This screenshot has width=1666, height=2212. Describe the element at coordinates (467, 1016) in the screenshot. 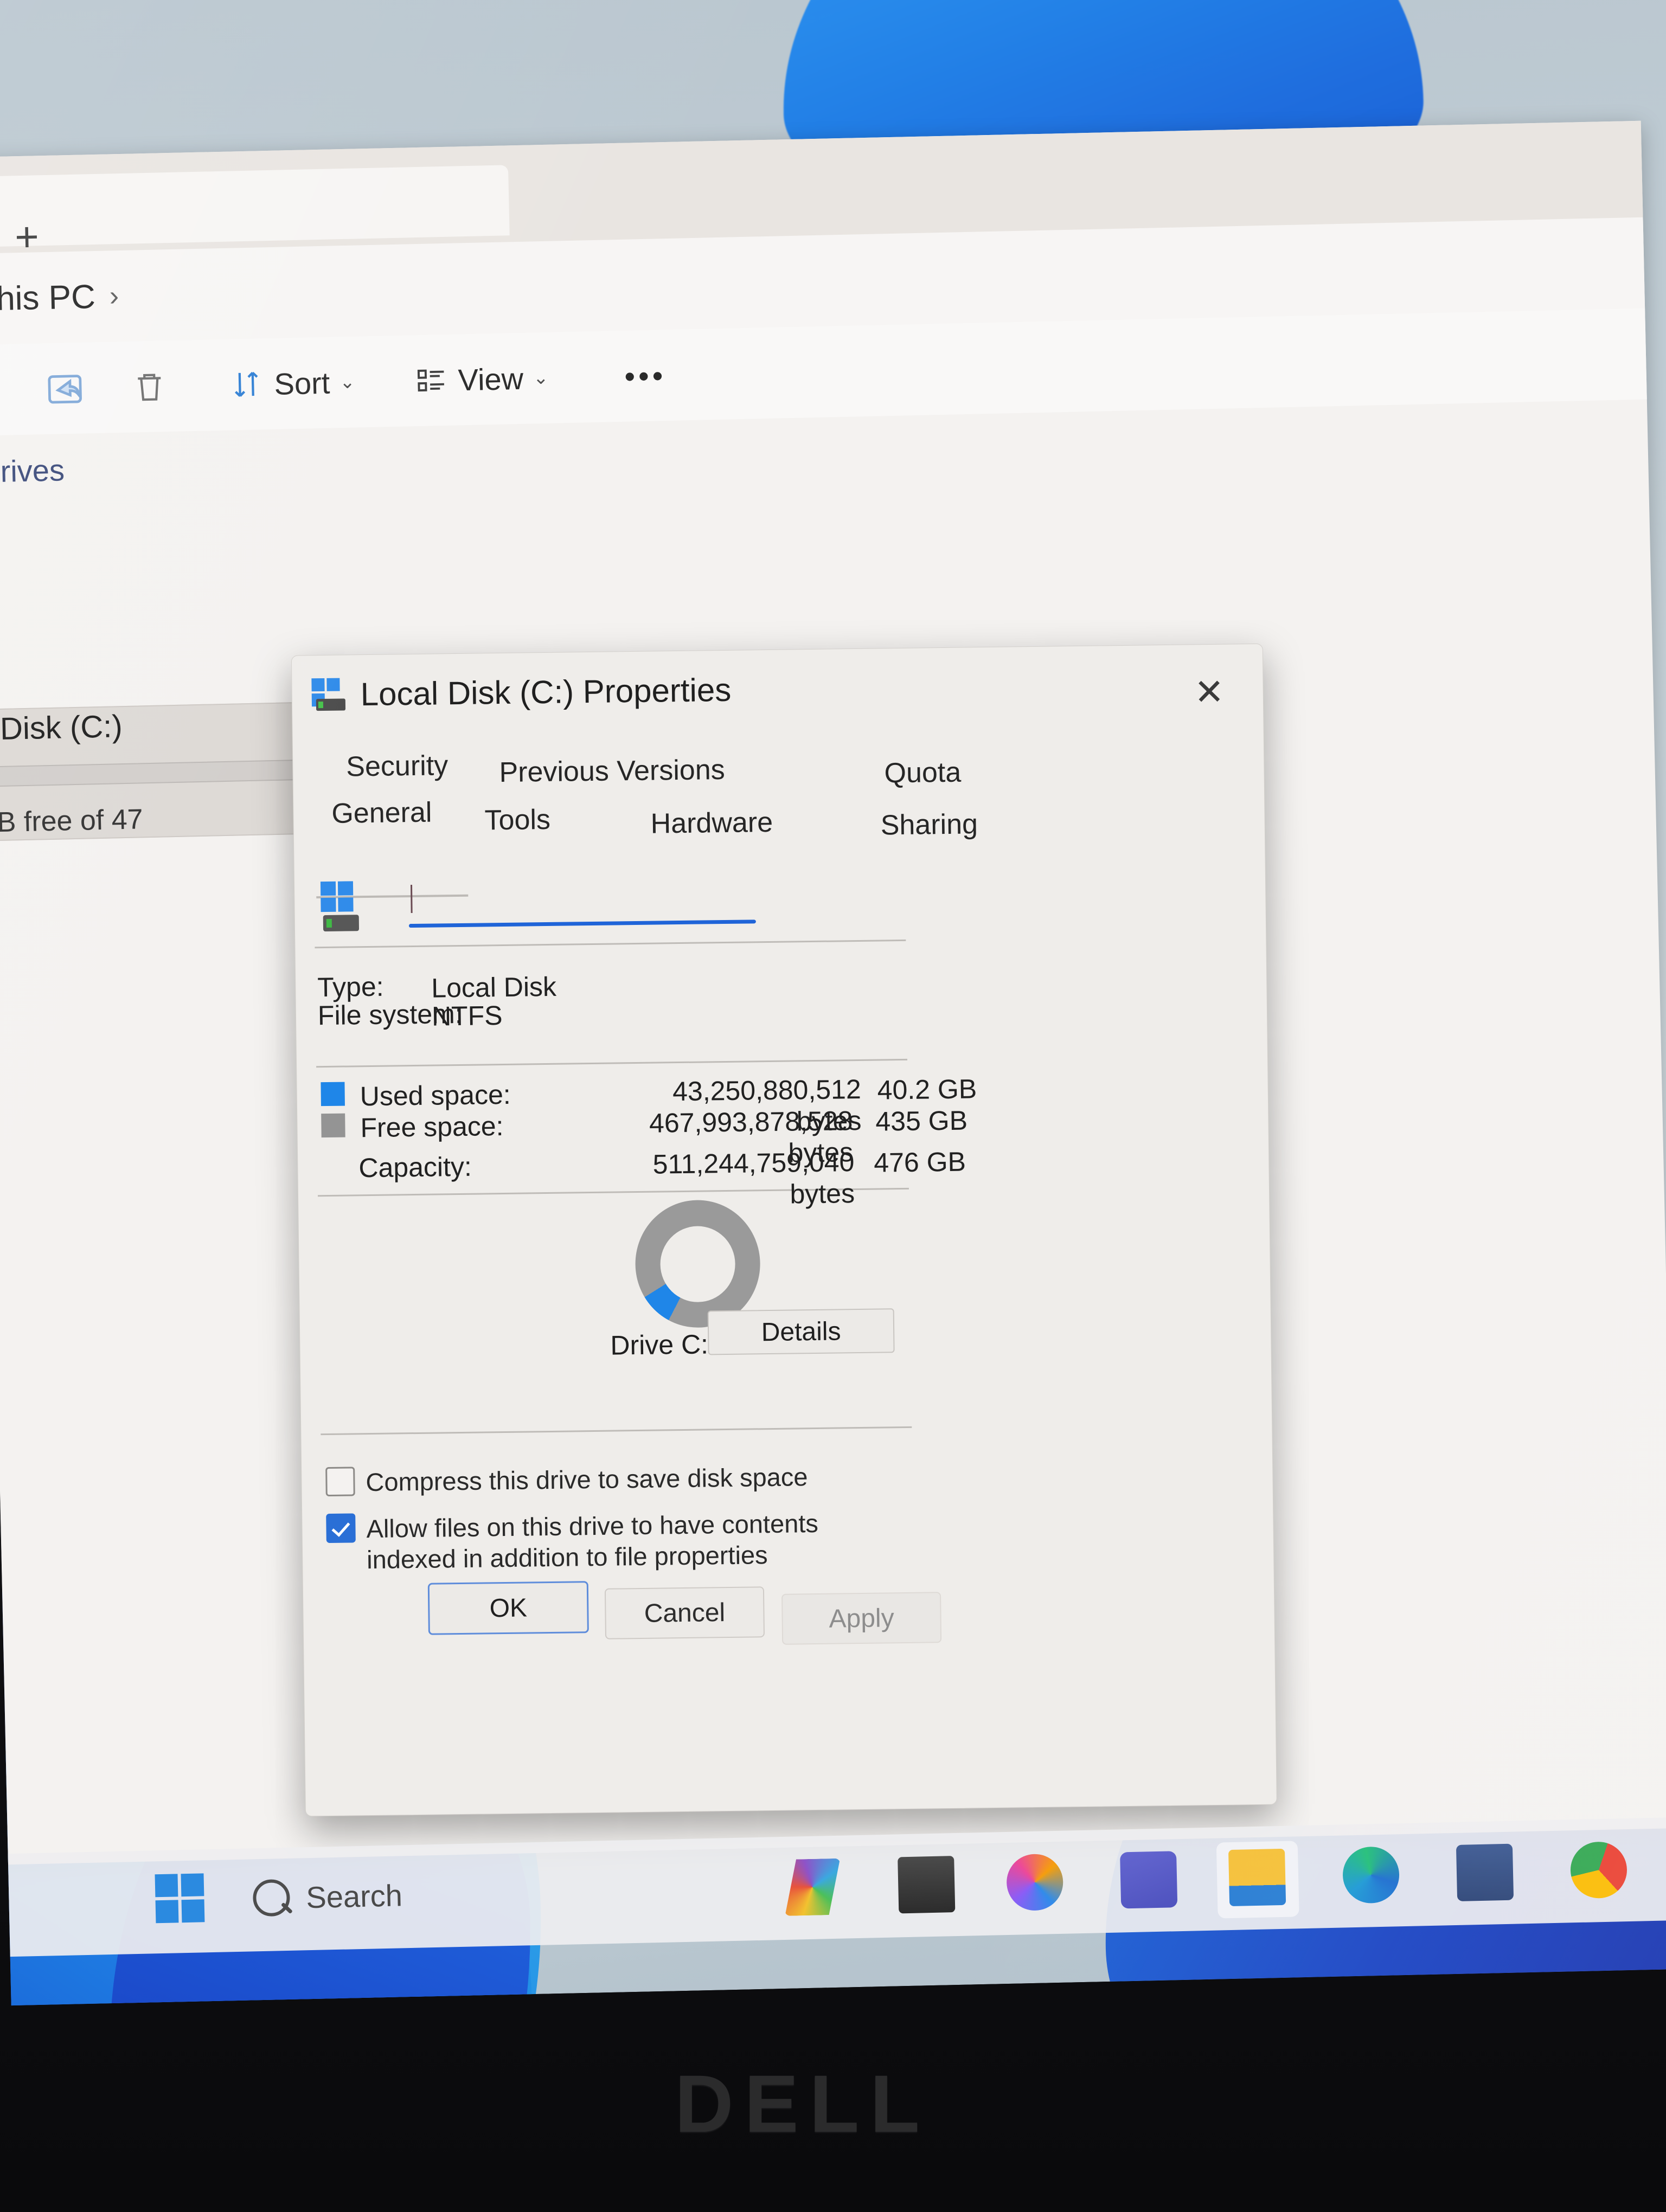

I see `filesystem-value: NTFS` at that location.